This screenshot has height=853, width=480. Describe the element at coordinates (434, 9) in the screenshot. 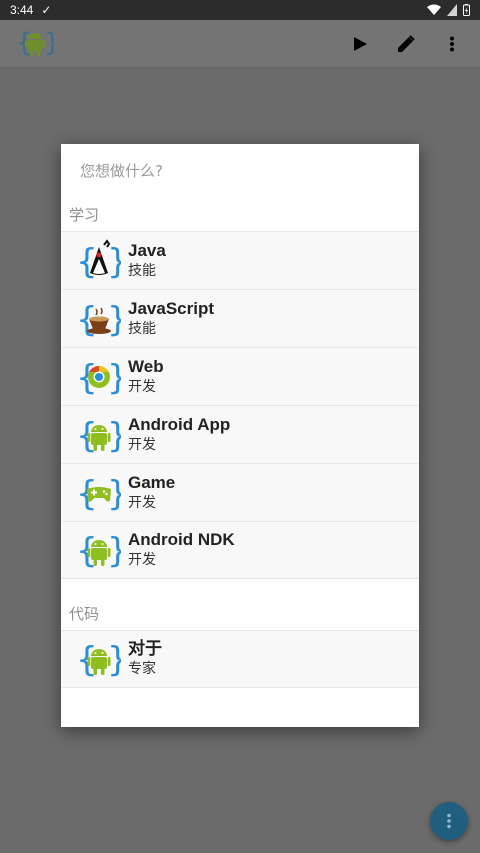

I see `wifi-icon` at that location.